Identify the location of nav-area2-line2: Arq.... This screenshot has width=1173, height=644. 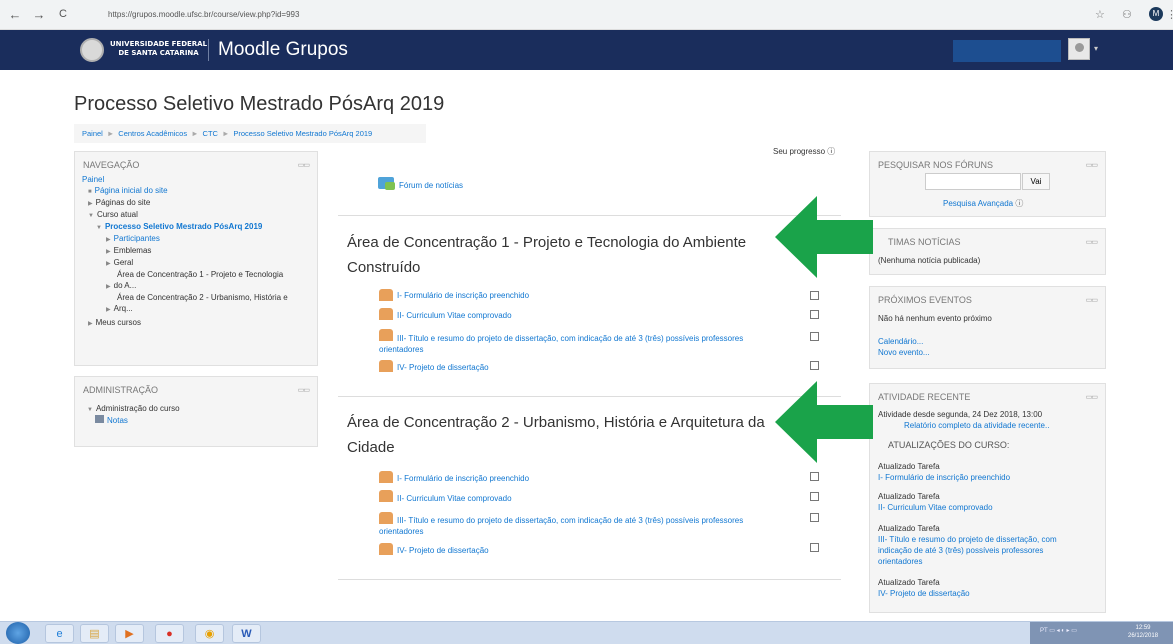
(123, 308).